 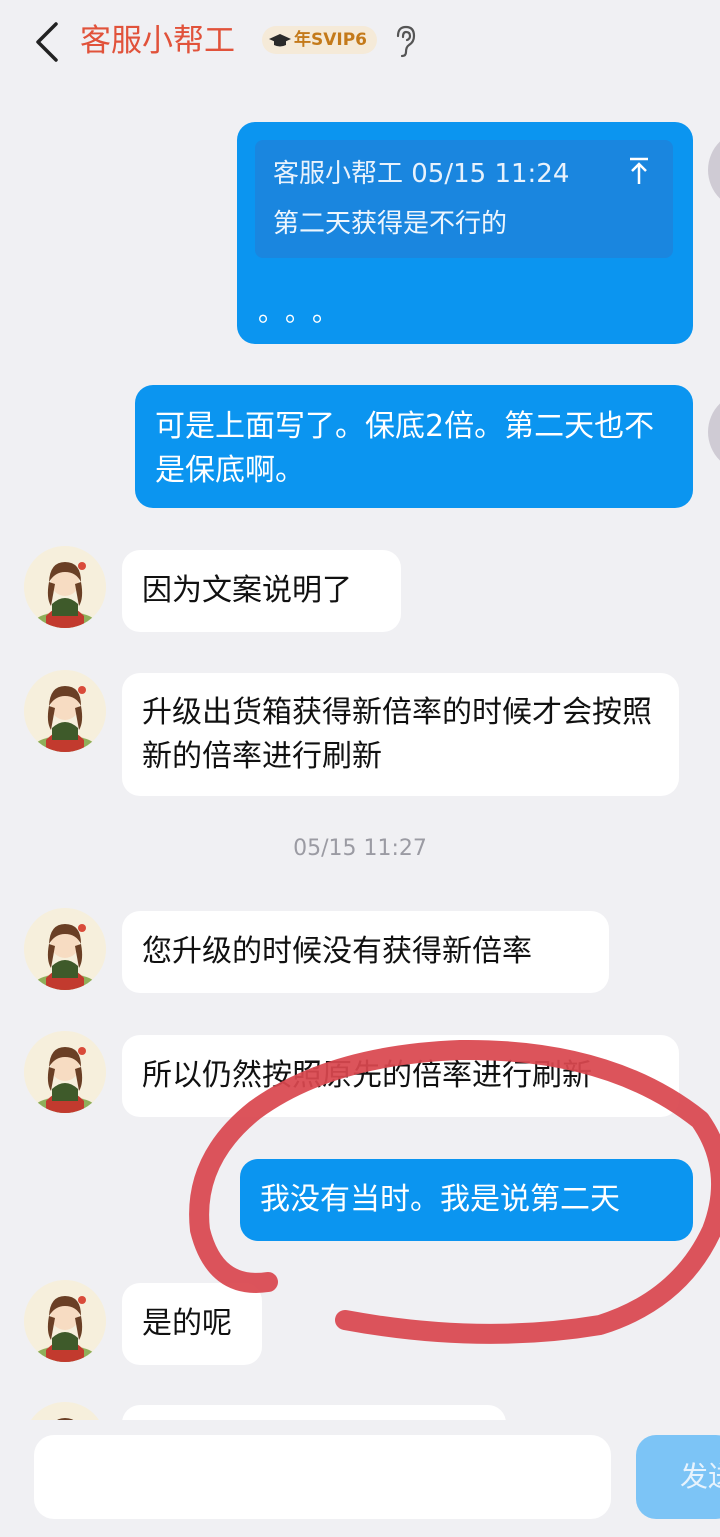 What do you see at coordinates (700, 1476) in the screenshot?
I see `send-button-label: 发送` at bounding box center [700, 1476].